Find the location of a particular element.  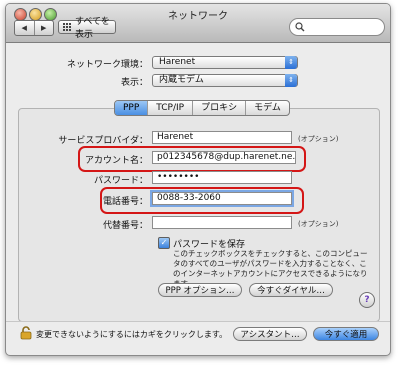

show-popup: 内蔵モデム ⇕ is located at coordinates (225, 80).